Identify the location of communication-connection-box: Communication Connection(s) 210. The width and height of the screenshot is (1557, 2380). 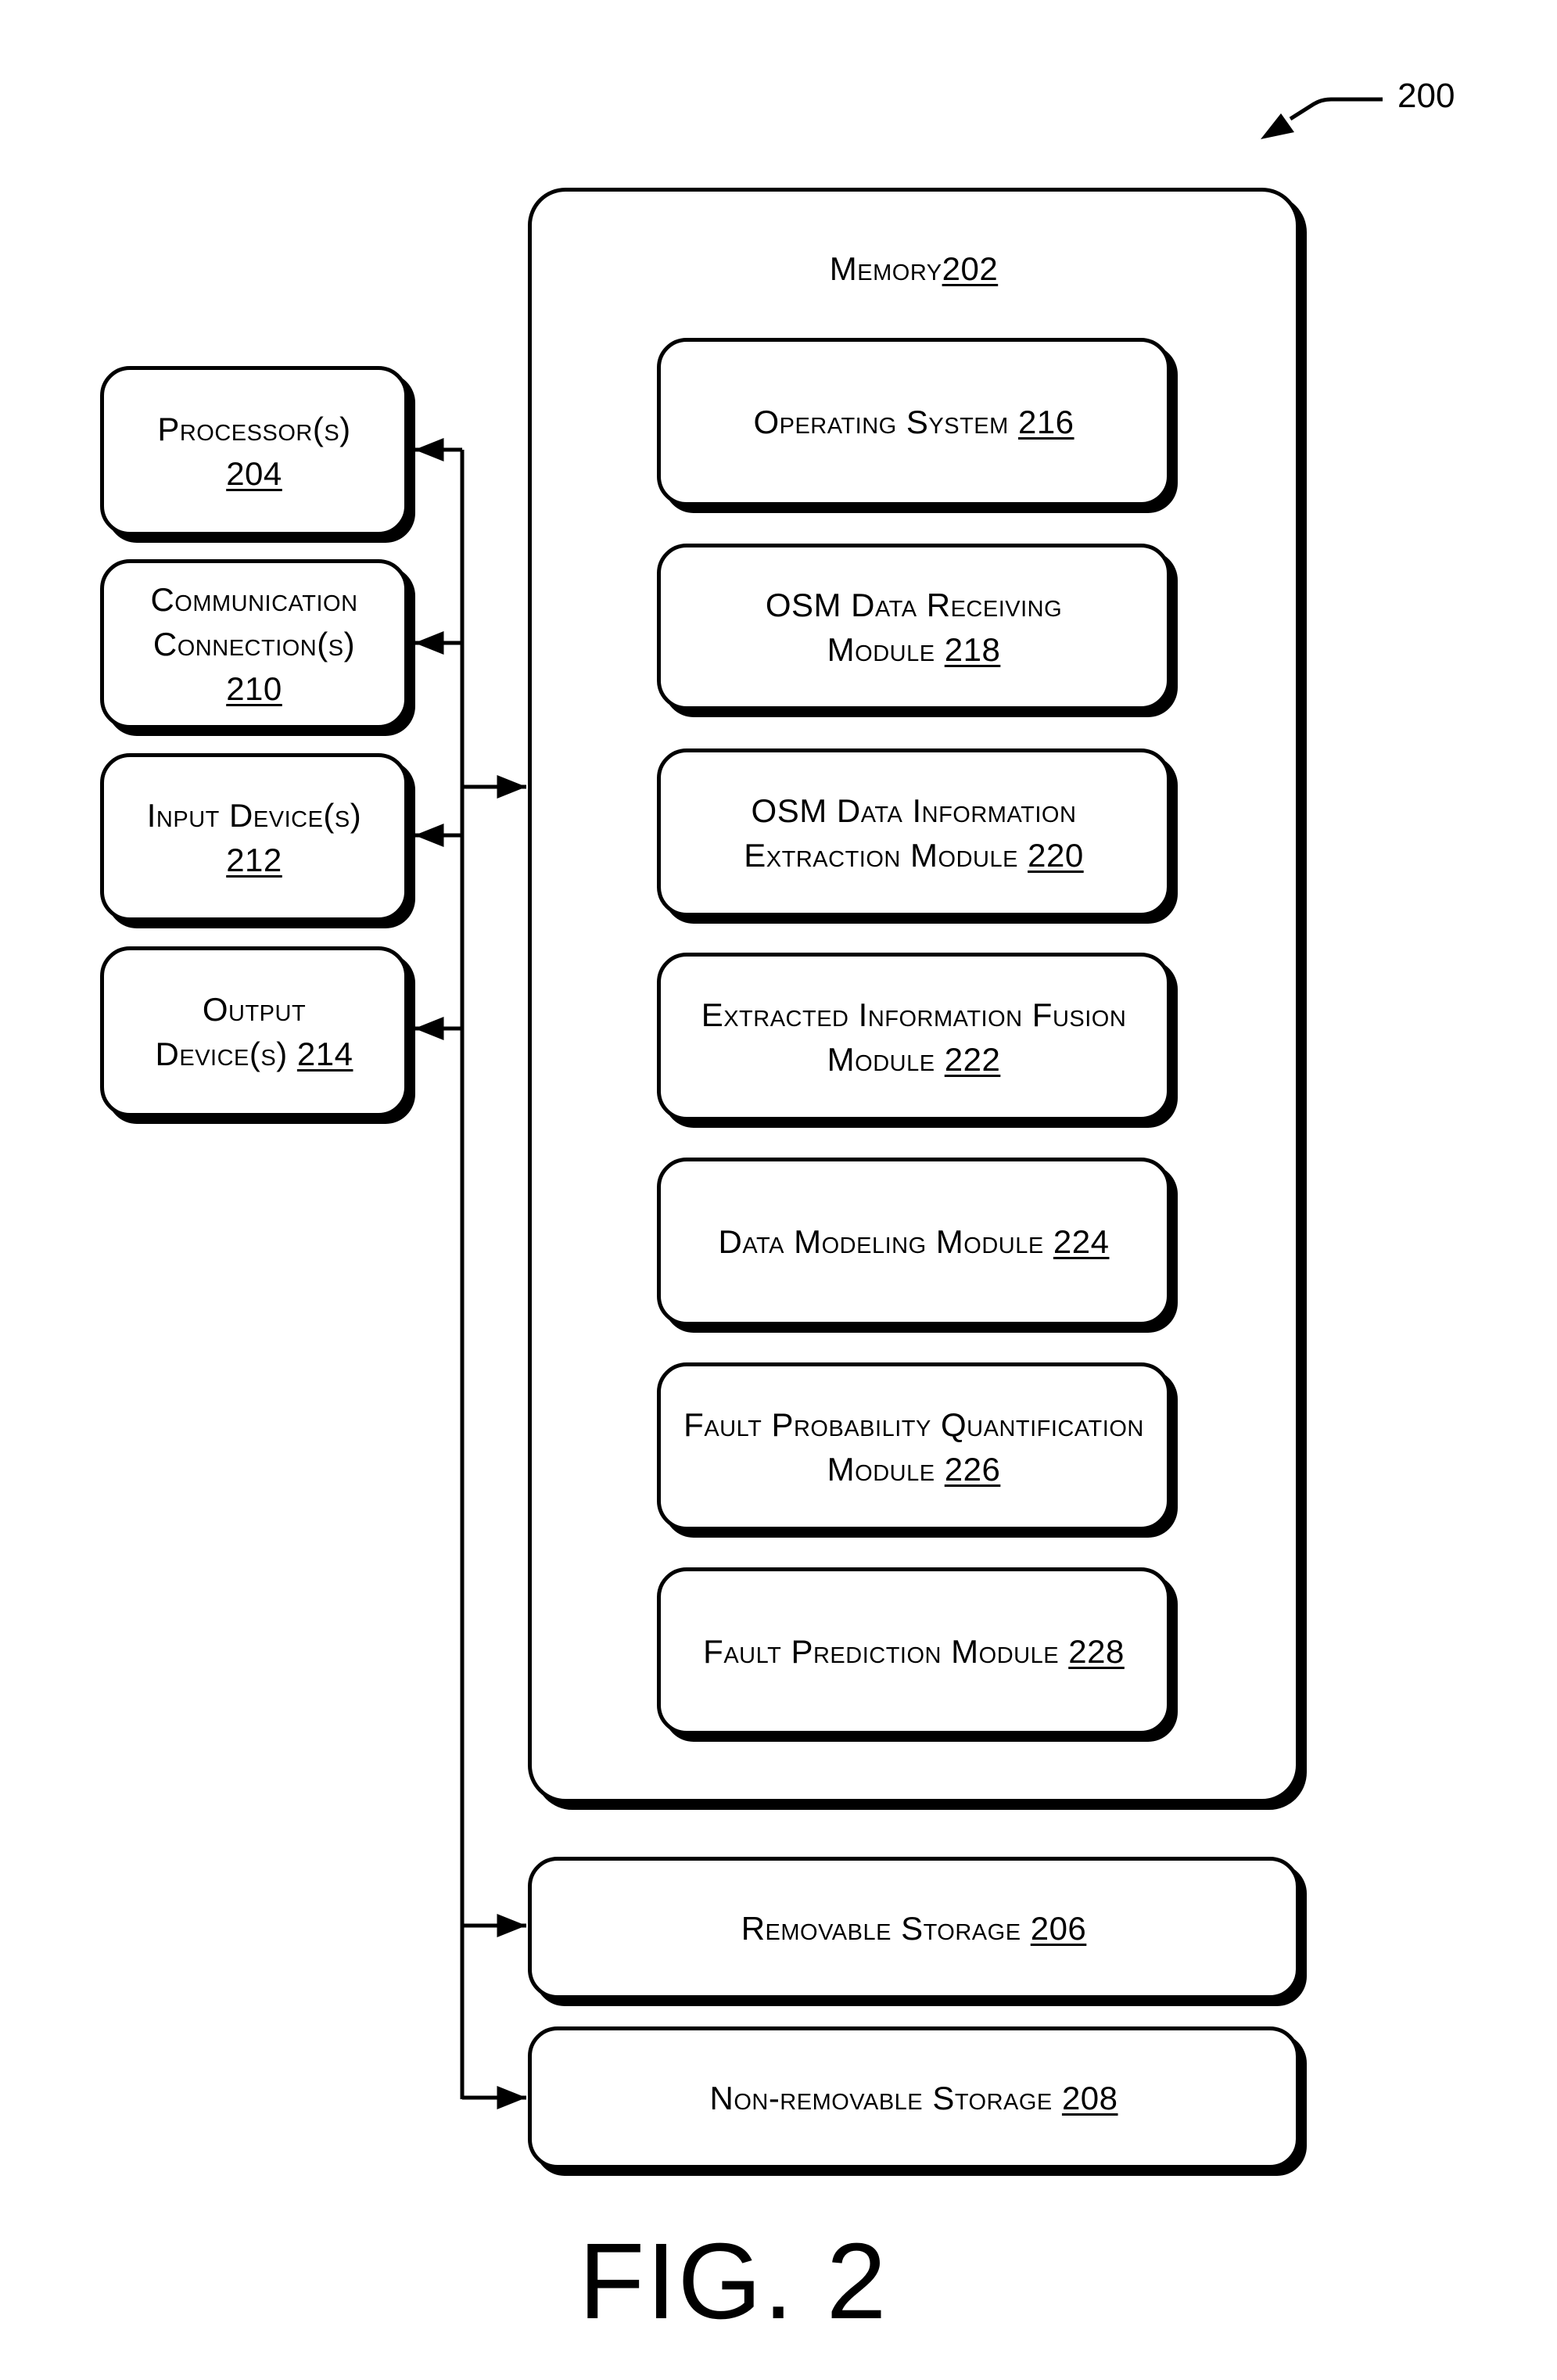
(254, 644).